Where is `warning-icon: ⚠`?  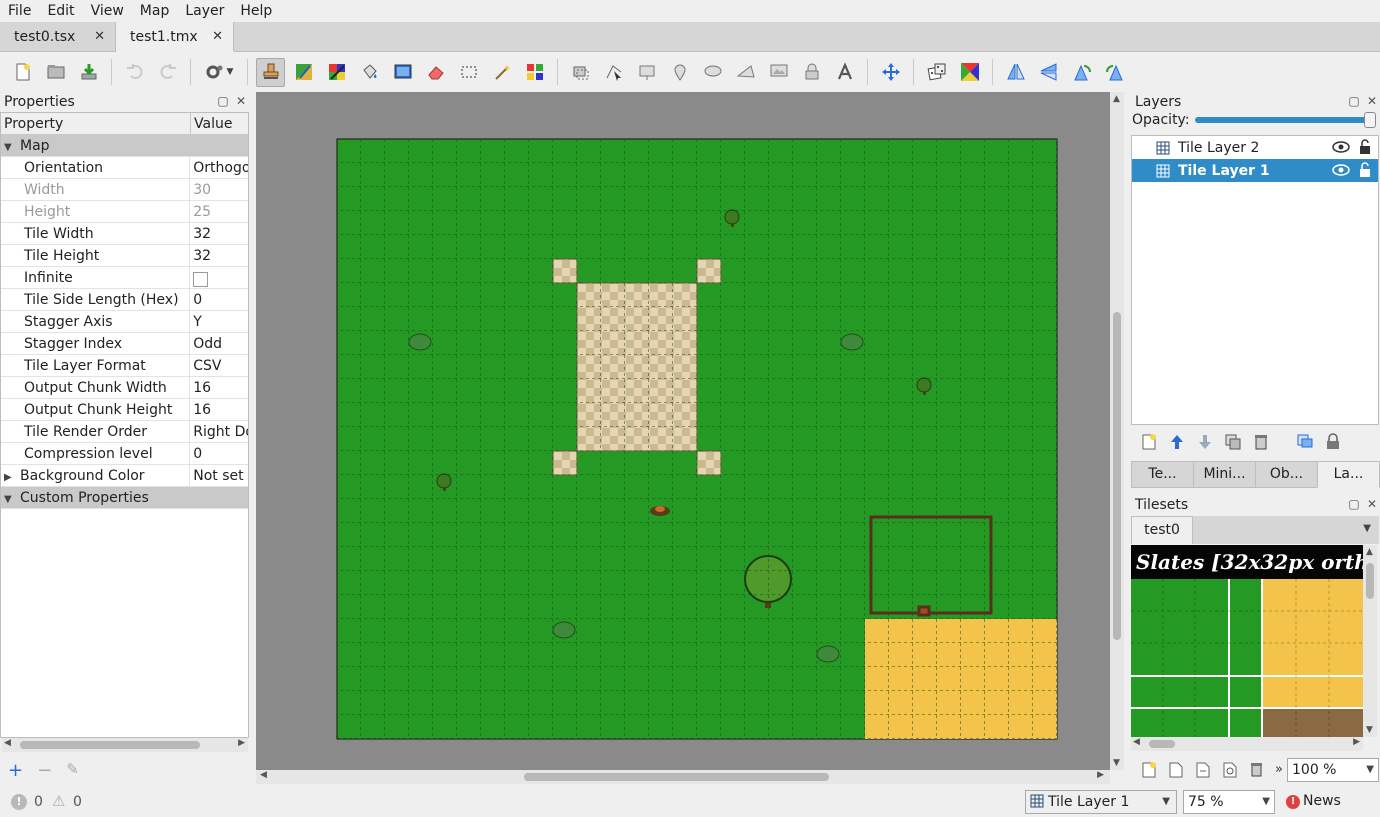 warning-icon: ⚠ is located at coordinates (58, 801).